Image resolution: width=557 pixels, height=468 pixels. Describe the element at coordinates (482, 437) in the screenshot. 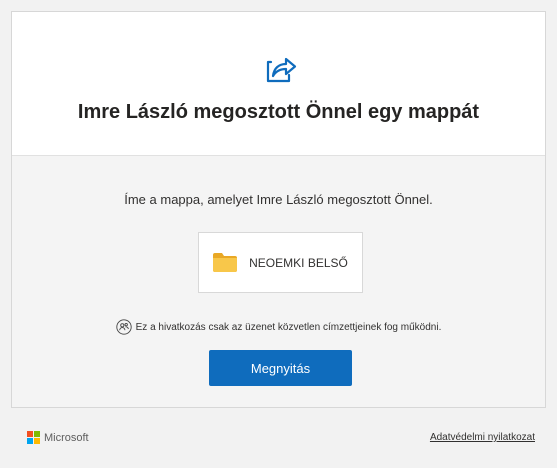

I see `privacy-statement-link: Adatvédelmi nyilatkozat` at that location.